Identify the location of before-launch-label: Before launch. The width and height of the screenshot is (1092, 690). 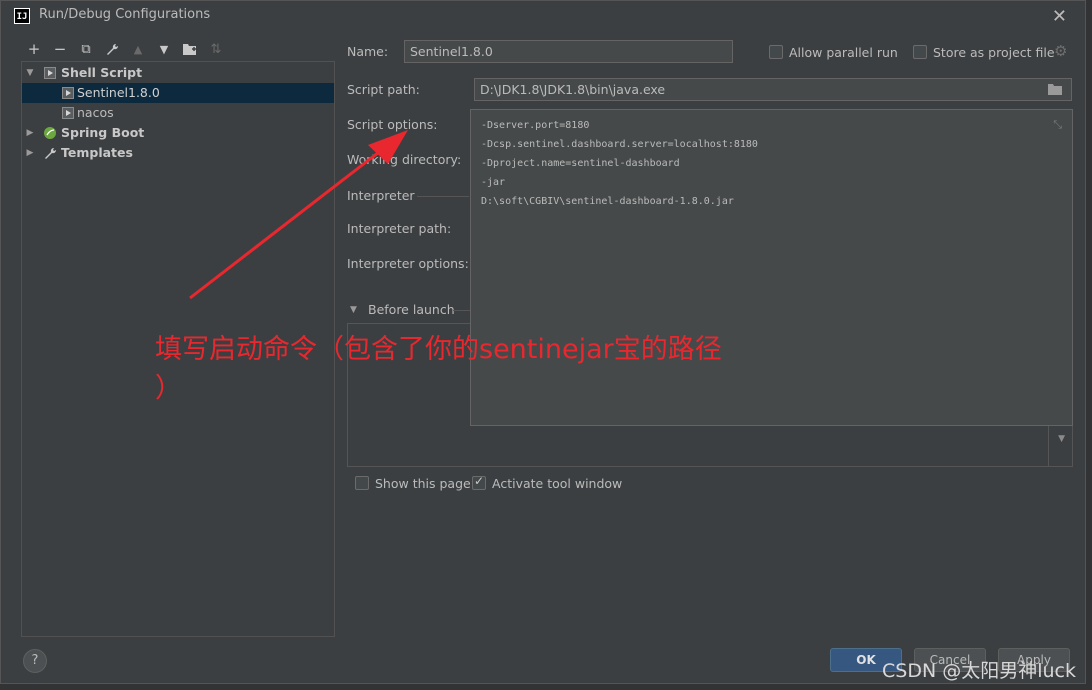
(411, 309).